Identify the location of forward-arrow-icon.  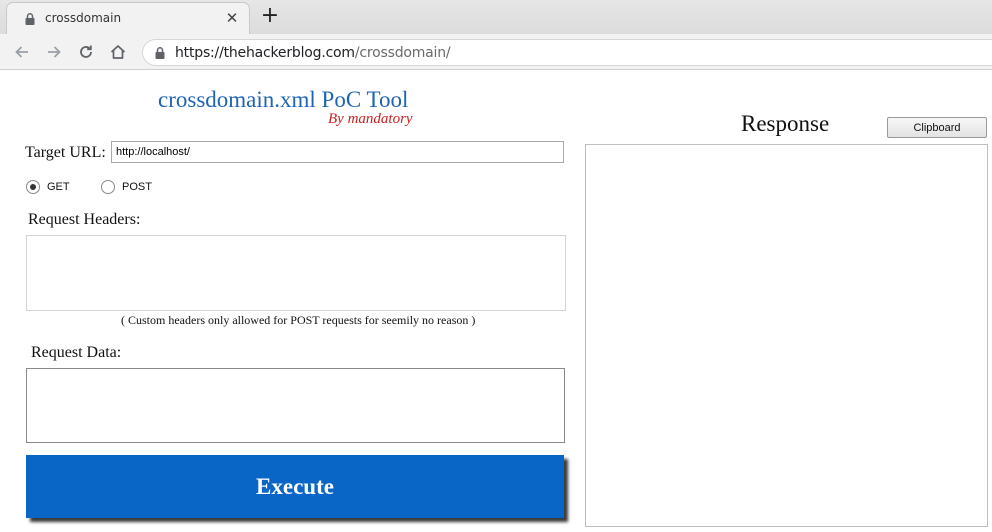
(54, 52).